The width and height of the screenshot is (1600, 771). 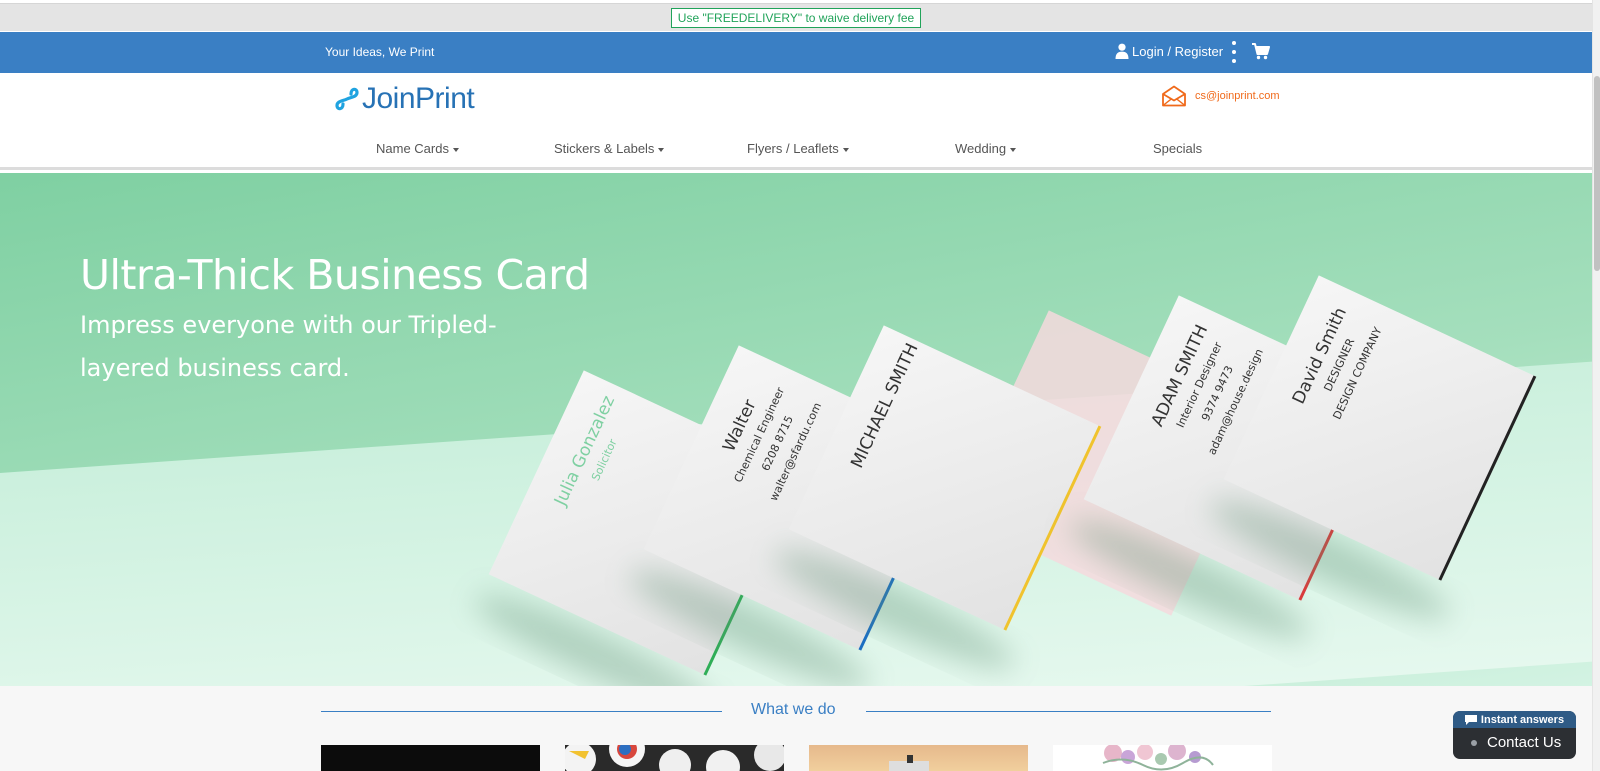 What do you see at coordinates (1174, 96) in the screenshot?
I see `mail-icon` at bounding box center [1174, 96].